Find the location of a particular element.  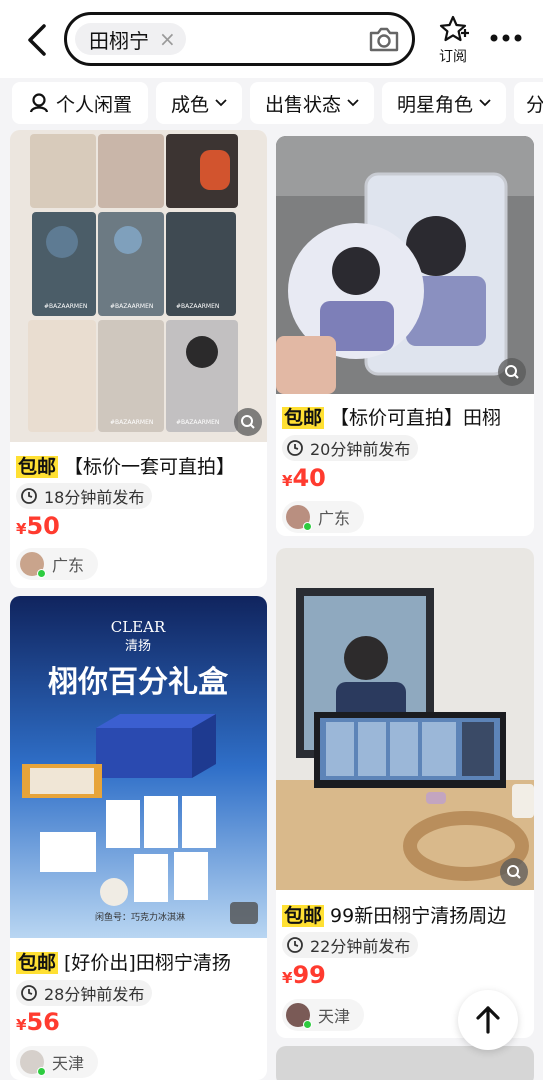

logo-badge is located at coordinates (244, 913).